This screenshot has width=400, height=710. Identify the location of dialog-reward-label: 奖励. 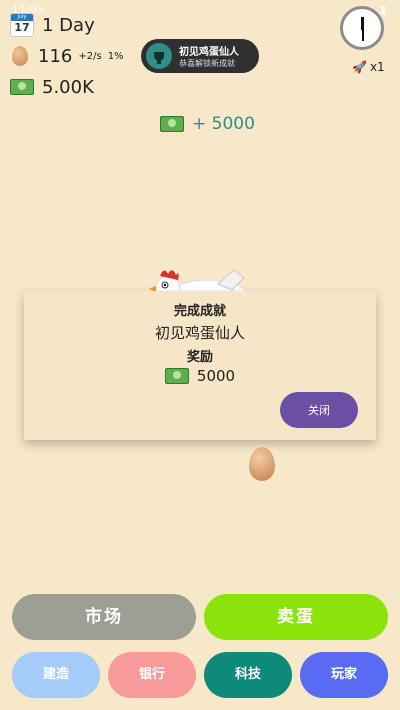
(199, 357).